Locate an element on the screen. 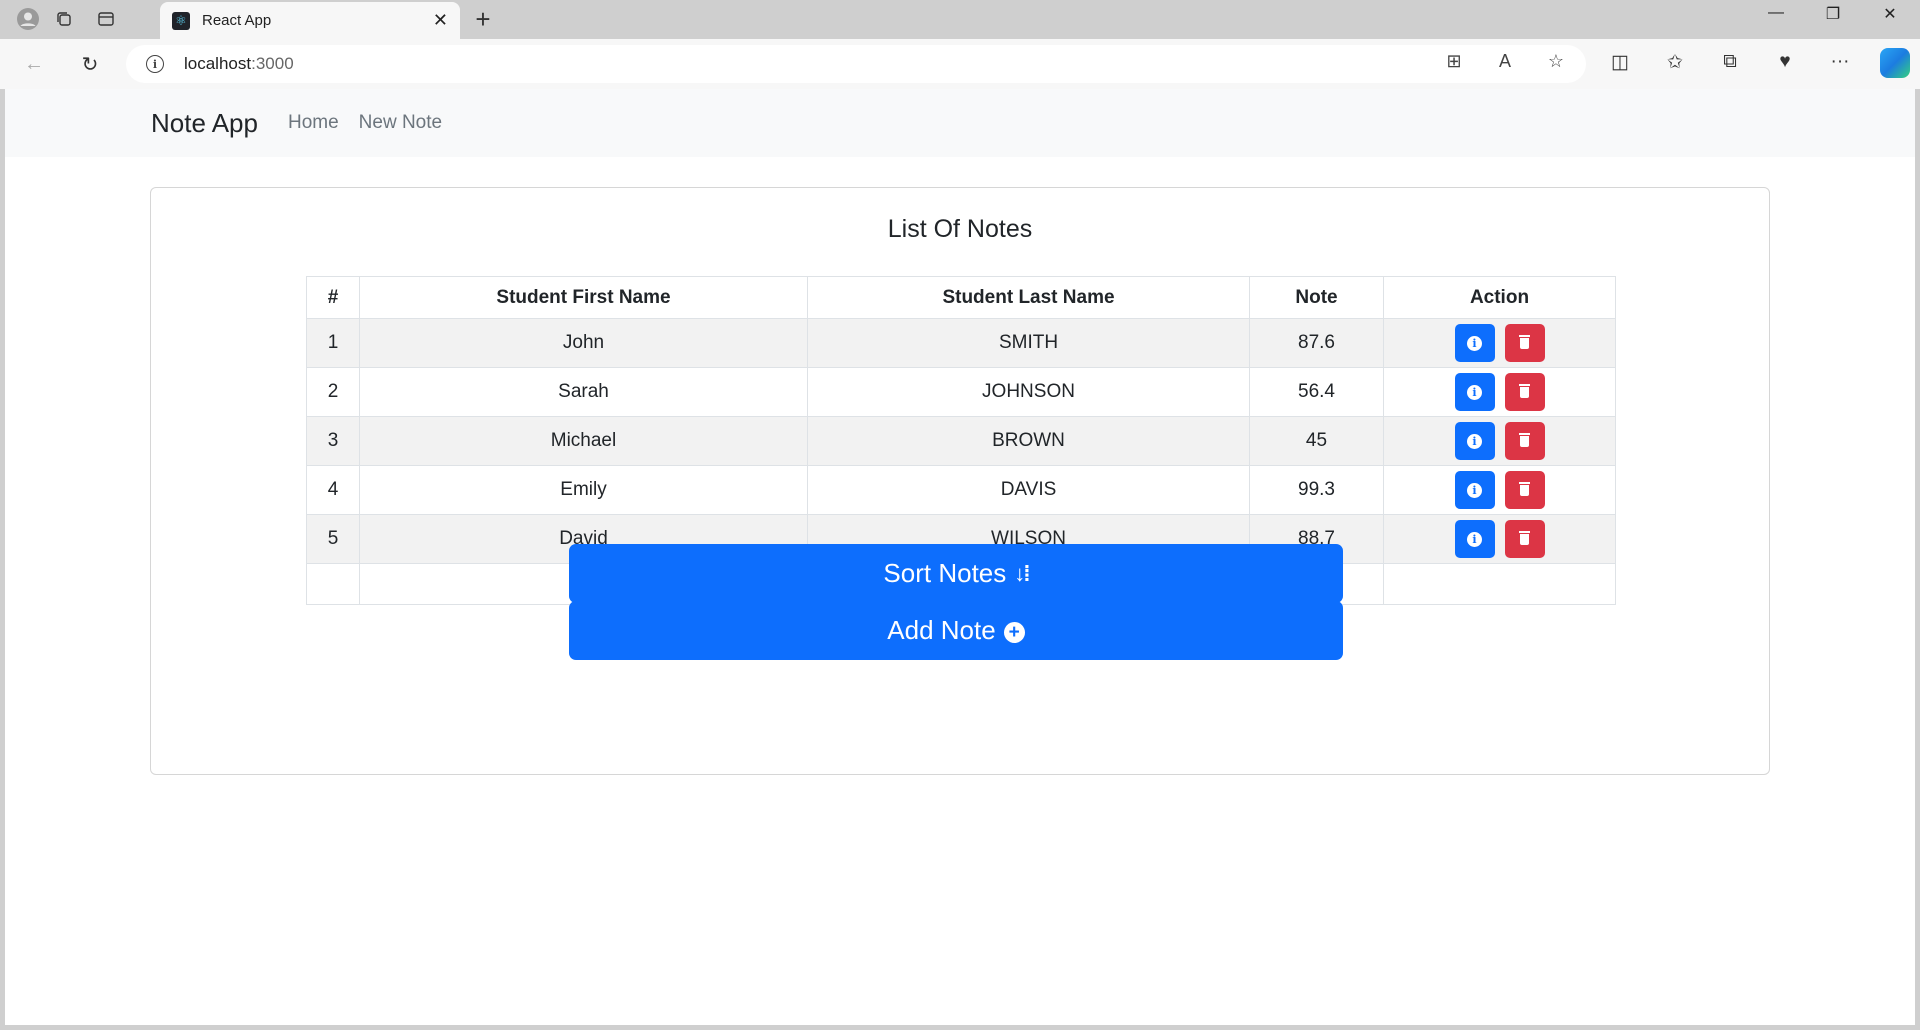 This screenshot has height=1030, width=1920. sort-notes-label: Sort Notes is located at coordinates (945, 573).